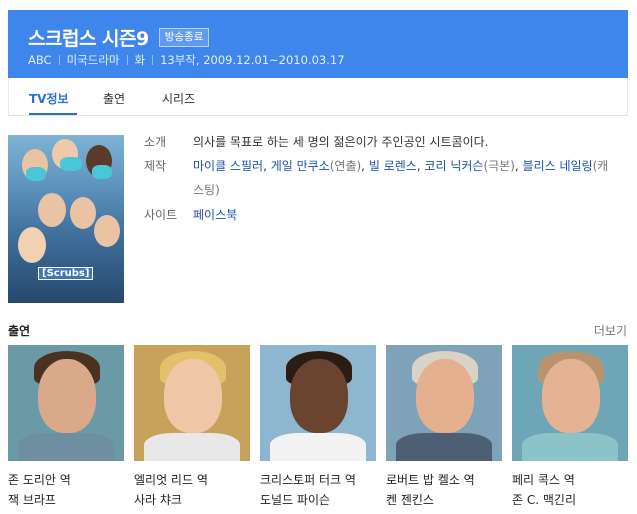 Image resolution: width=637 pixels, height=514 pixels. What do you see at coordinates (453, 166) in the screenshot?
I see `writer-link: 코리 닉커슨` at bounding box center [453, 166].